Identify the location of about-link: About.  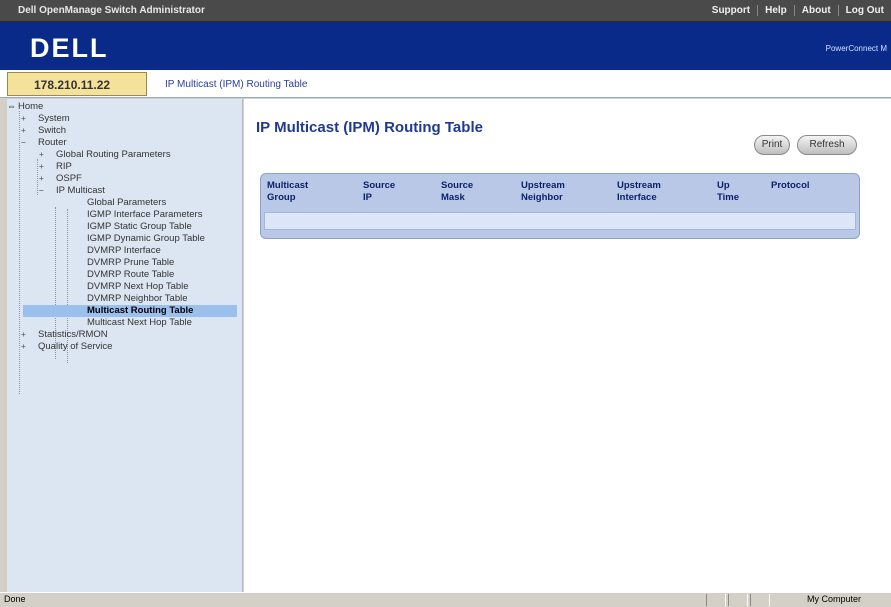
(815, 10).